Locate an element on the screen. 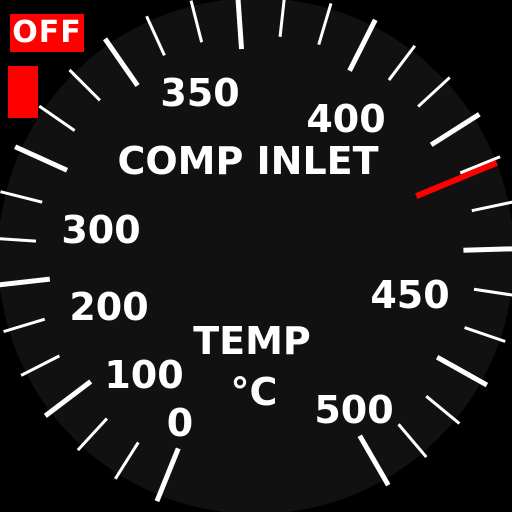  scale-label-0: 0 is located at coordinates (180, 423).